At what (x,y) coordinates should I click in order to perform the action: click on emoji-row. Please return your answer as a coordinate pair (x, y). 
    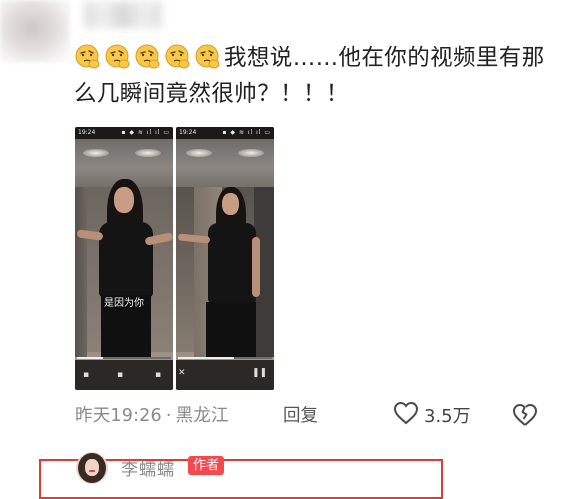
    Looking at the image, I should click on (149, 57).